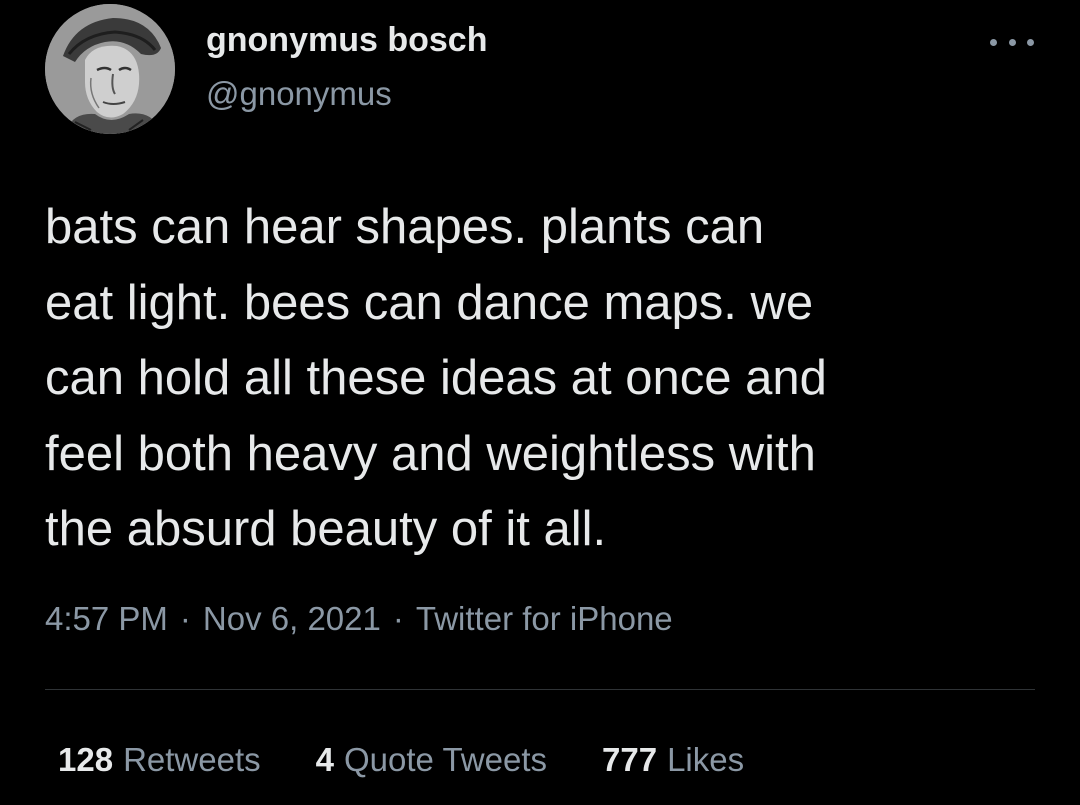 The width and height of the screenshot is (1080, 805). What do you see at coordinates (405, 227) in the screenshot?
I see `tweet-text-line: bats can hear shapes. plants can` at bounding box center [405, 227].